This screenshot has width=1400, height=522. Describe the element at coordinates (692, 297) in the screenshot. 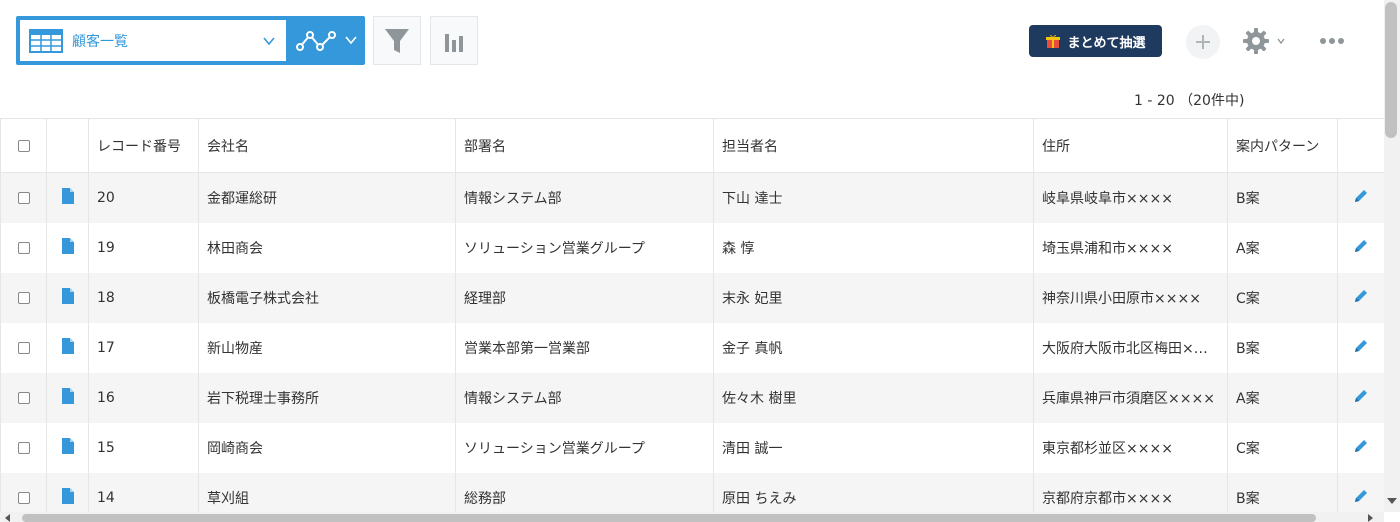

I see `table-row: 18 板橋電子株式会社 経理部 末永 妃里 神奈川県小田原市×××× C案` at that location.